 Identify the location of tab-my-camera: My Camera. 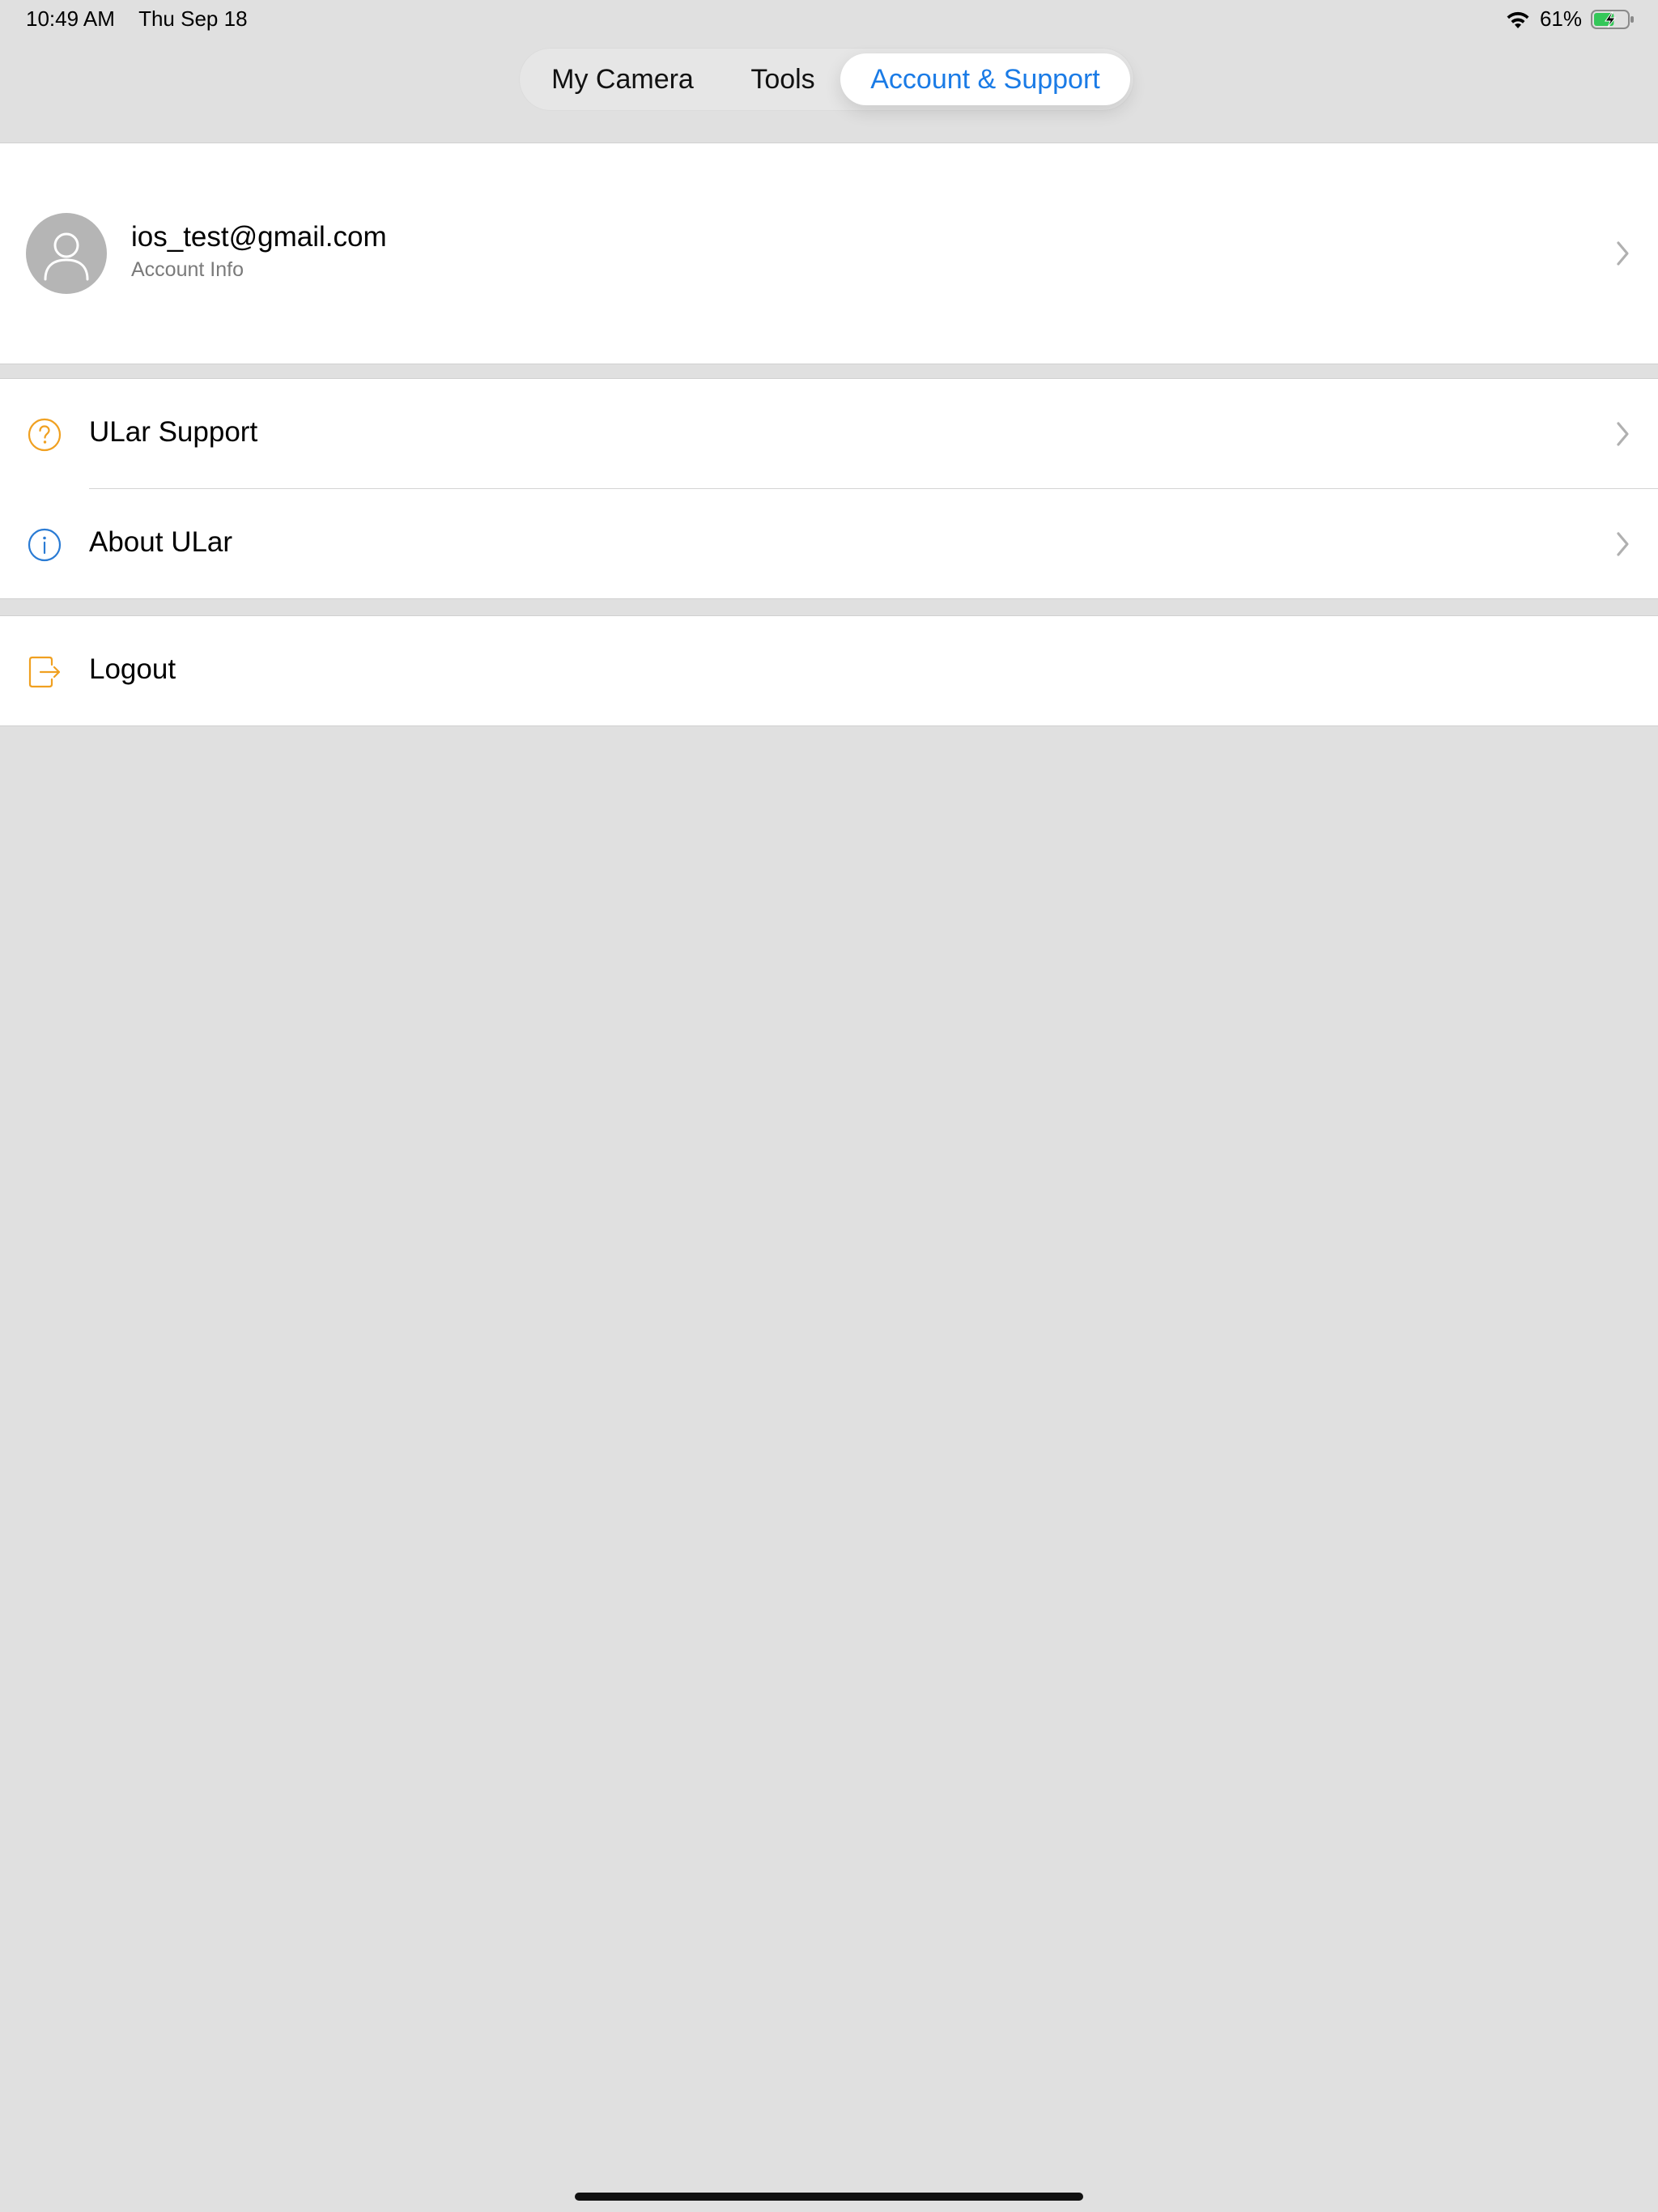
(622, 79).